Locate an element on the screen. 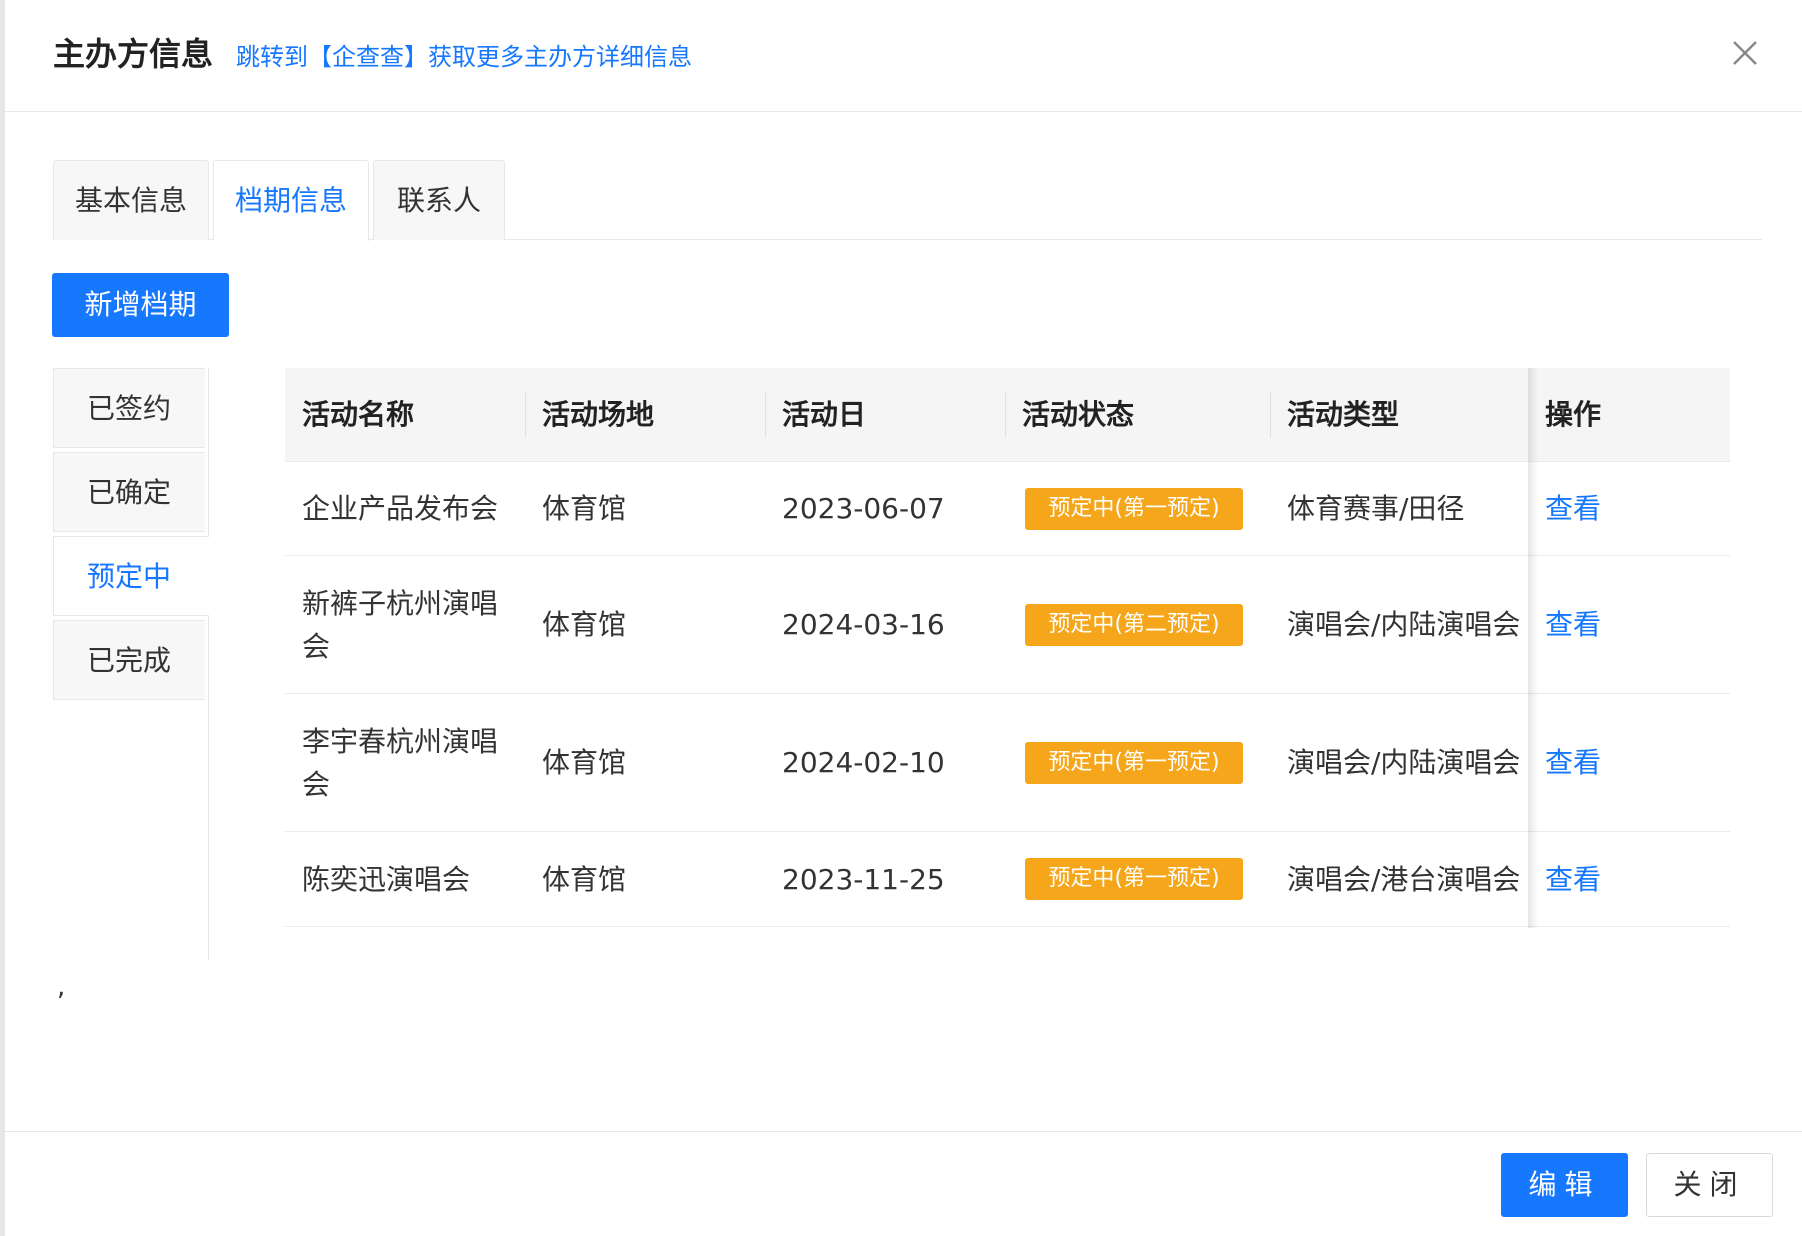  column-header-status: 活动状态 is located at coordinates (1078, 414).